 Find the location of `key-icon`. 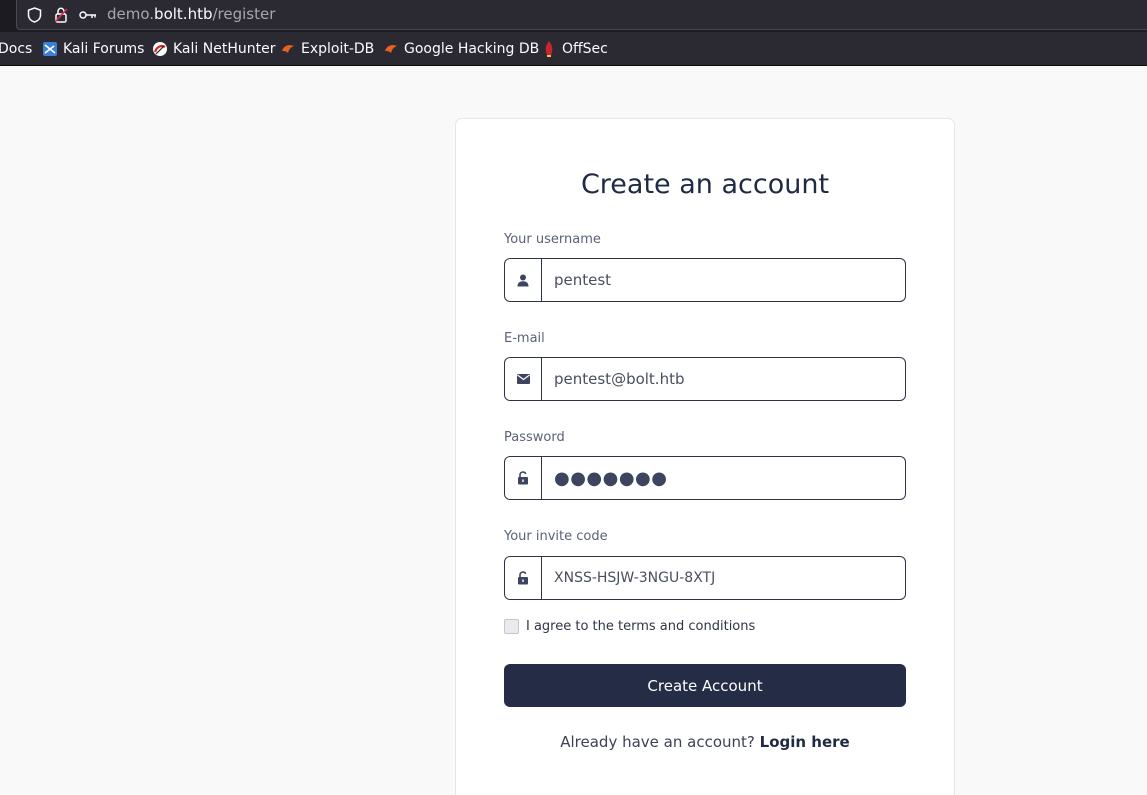

key-icon is located at coordinates (88, 15).